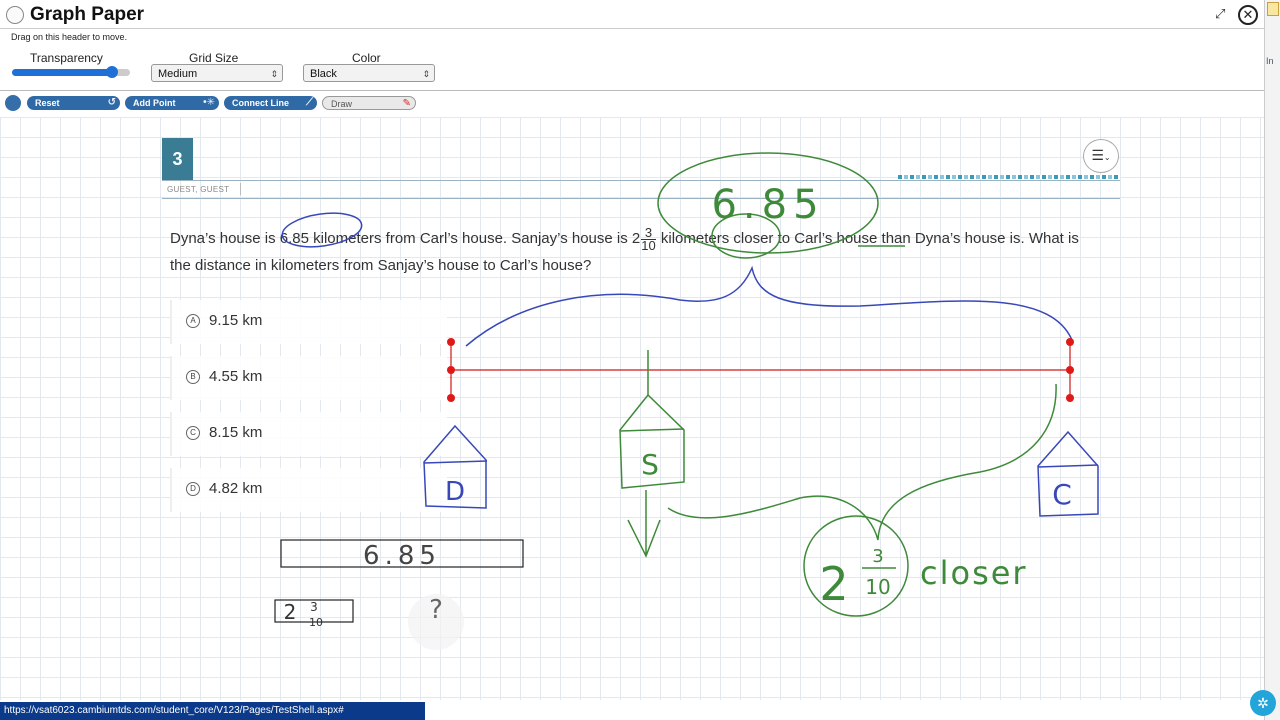  What do you see at coordinates (1224, 14) in the screenshot?
I see `move-icon: ⤢` at bounding box center [1224, 14].